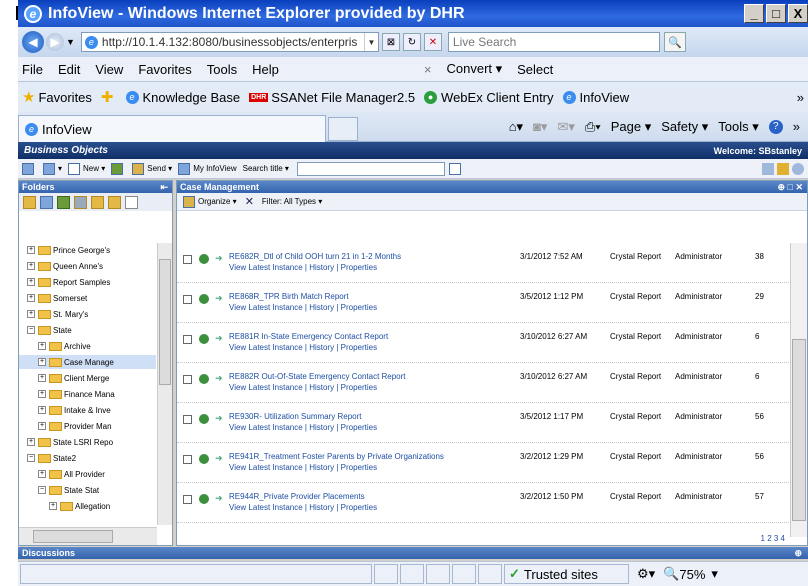  Describe the element at coordinates (87, 314) in the screenshot. I see `folder-node: + St. Mary's` at that location.